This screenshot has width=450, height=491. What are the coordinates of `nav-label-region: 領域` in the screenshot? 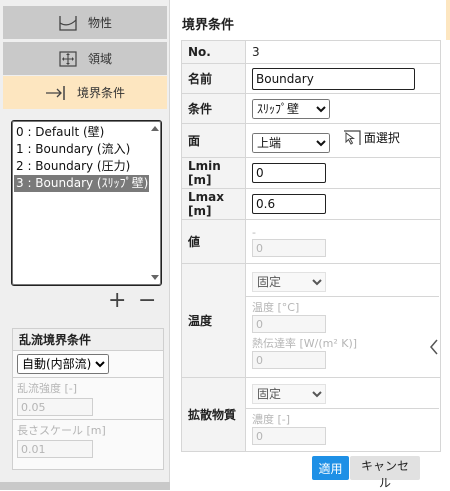 It's located at (99, 59).